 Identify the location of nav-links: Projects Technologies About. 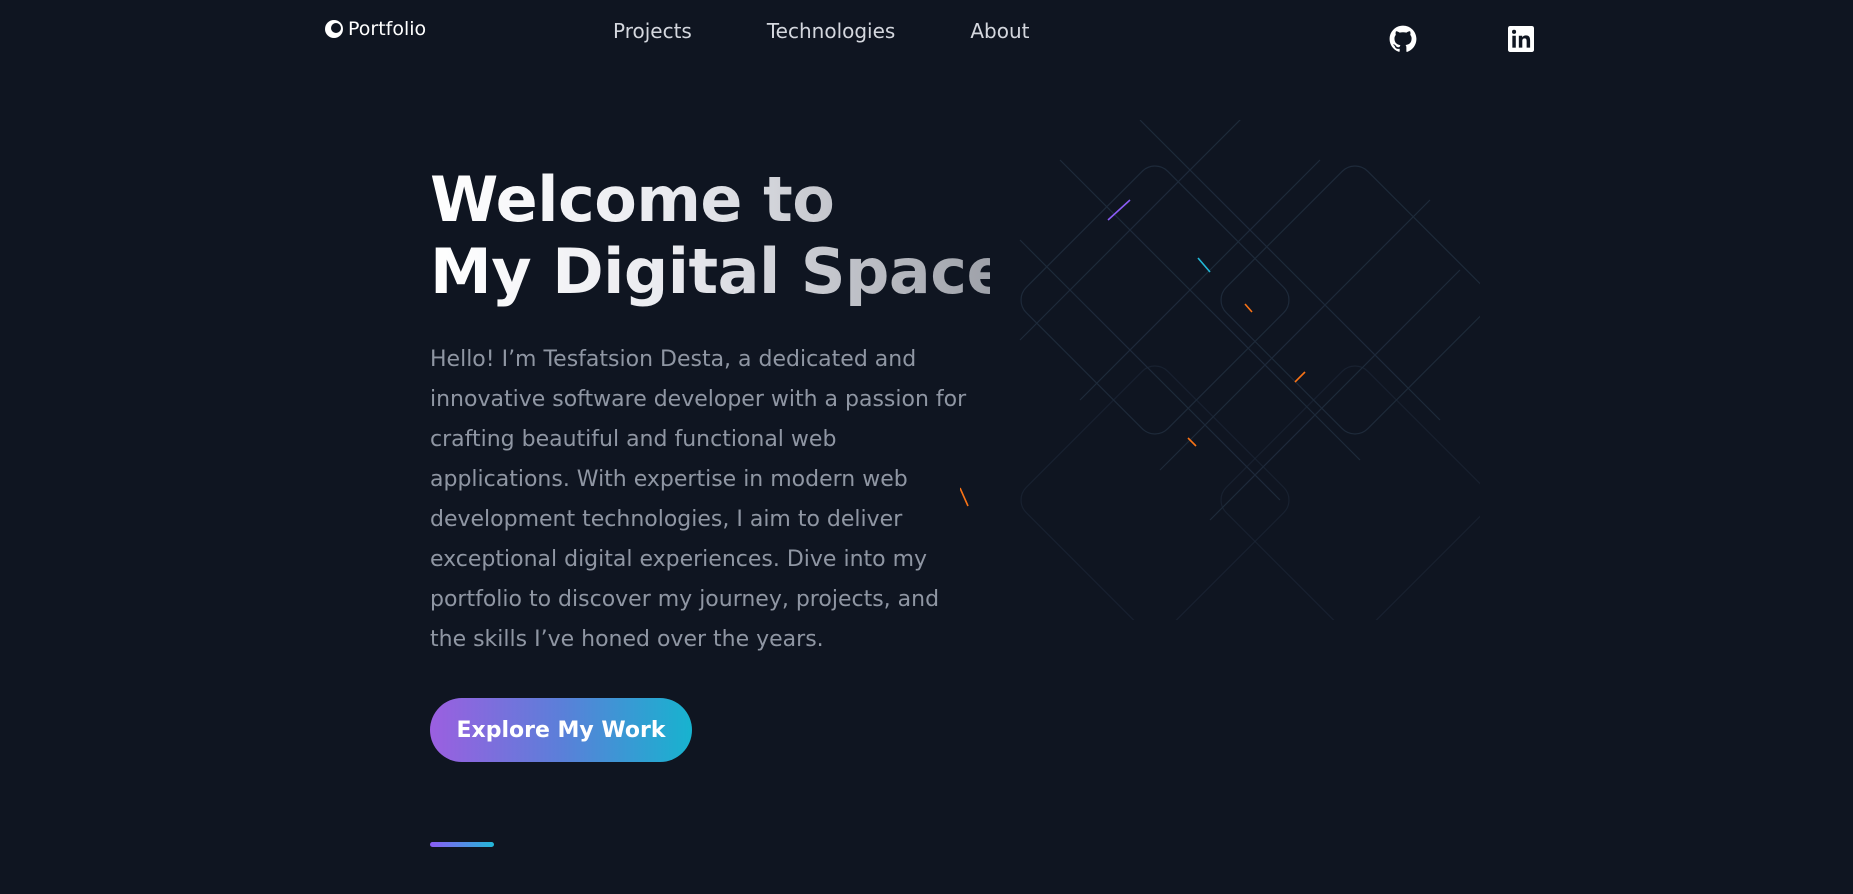
(858, 31).